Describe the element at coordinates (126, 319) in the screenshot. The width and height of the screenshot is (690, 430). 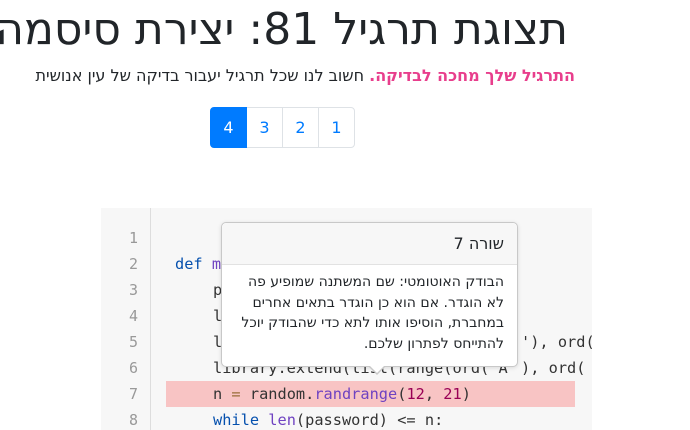
I see `line-number-gutter: 1 2 3 4 5 6 7 8` at that location.